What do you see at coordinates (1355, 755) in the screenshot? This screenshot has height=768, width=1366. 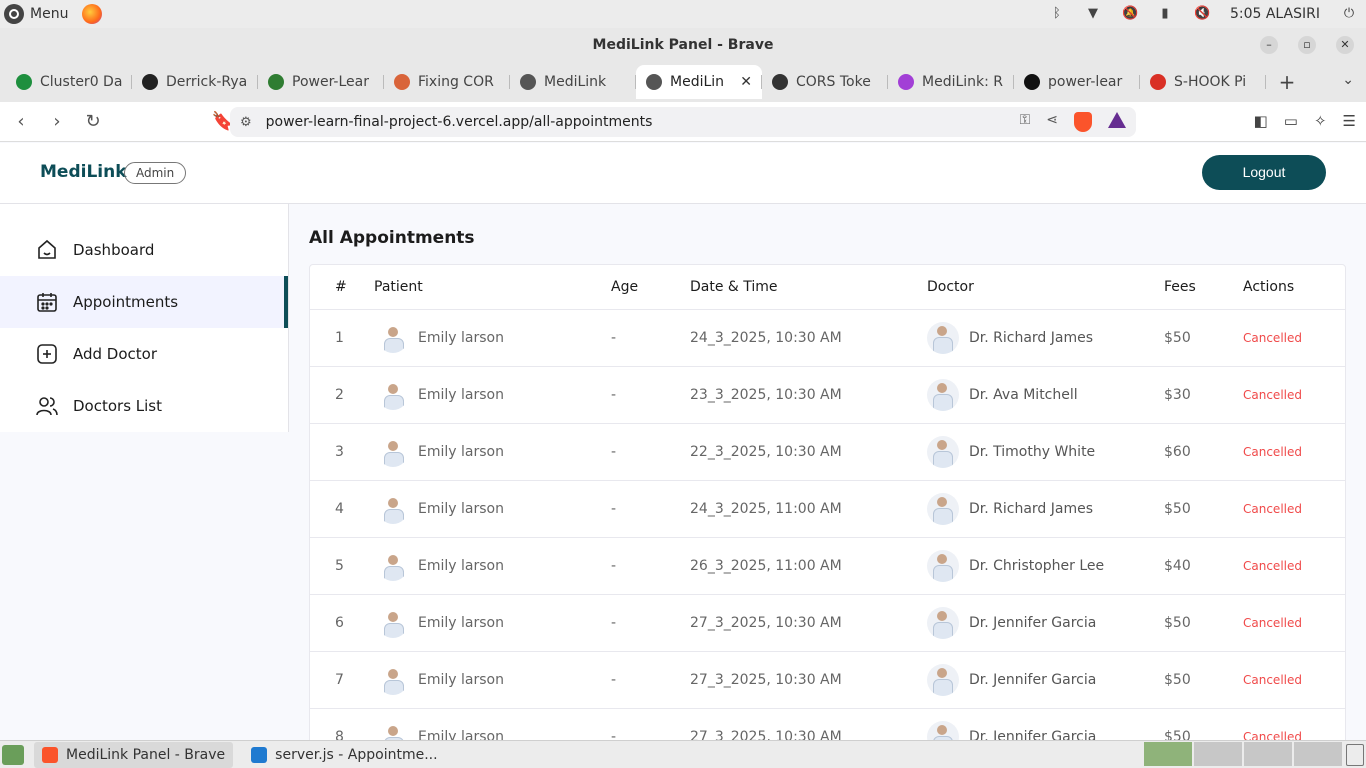 I see `trash-icon` at bounding box center [1355, 755].